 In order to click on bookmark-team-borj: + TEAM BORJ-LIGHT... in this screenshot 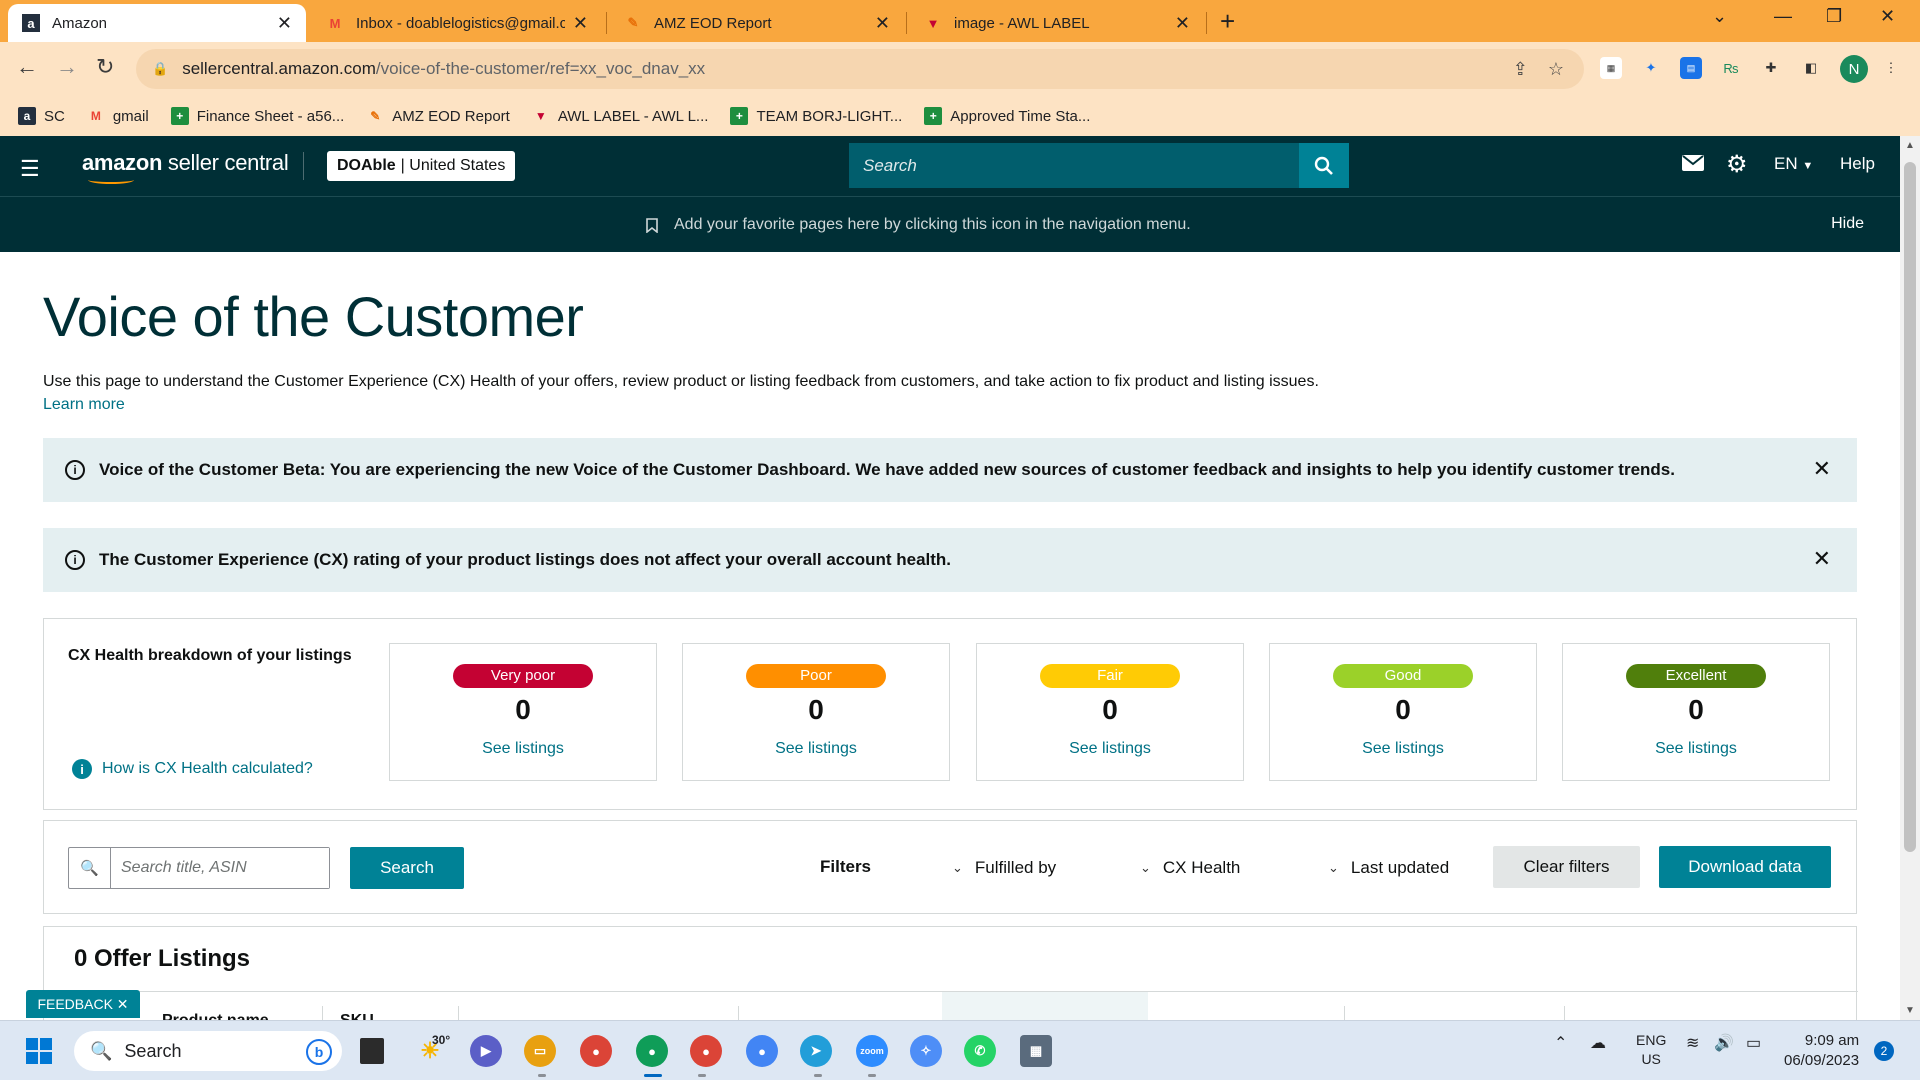, I will do `click(816, 116)`.